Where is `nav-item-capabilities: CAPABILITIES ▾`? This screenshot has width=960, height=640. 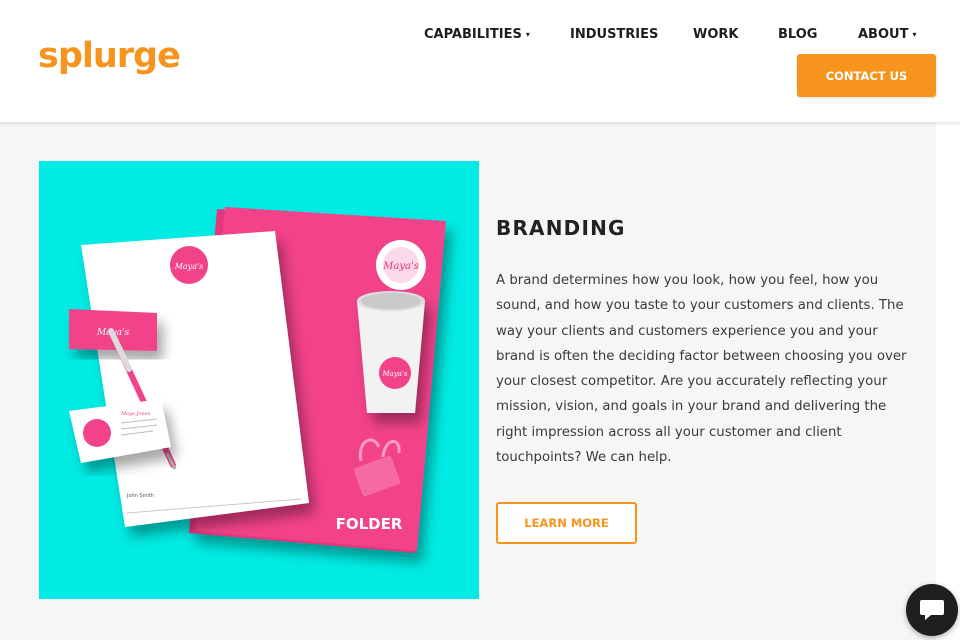 nav-item-capabilities: CAPABILITIES ▾ is located at coordinates (477, 34).